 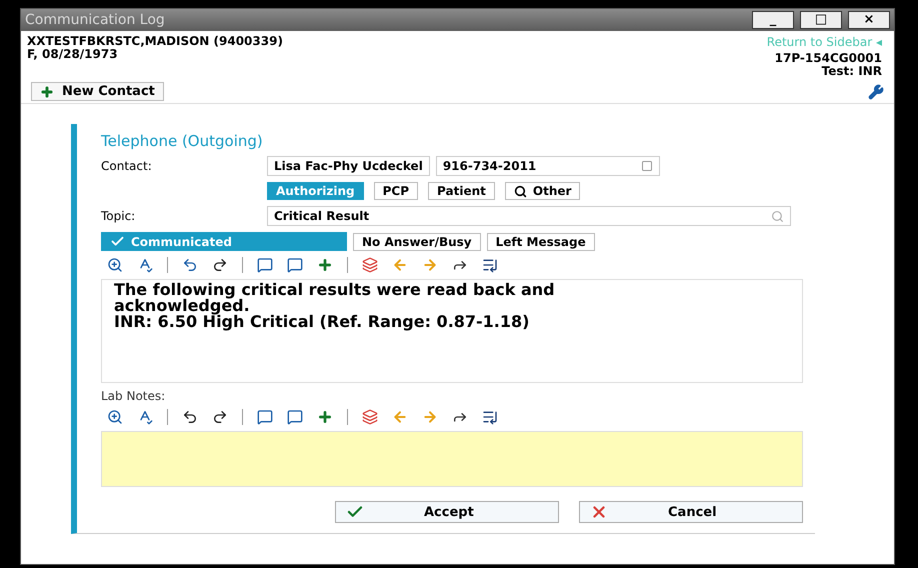 I want to click on field-label: Topic:, so click(x=118, y=216).